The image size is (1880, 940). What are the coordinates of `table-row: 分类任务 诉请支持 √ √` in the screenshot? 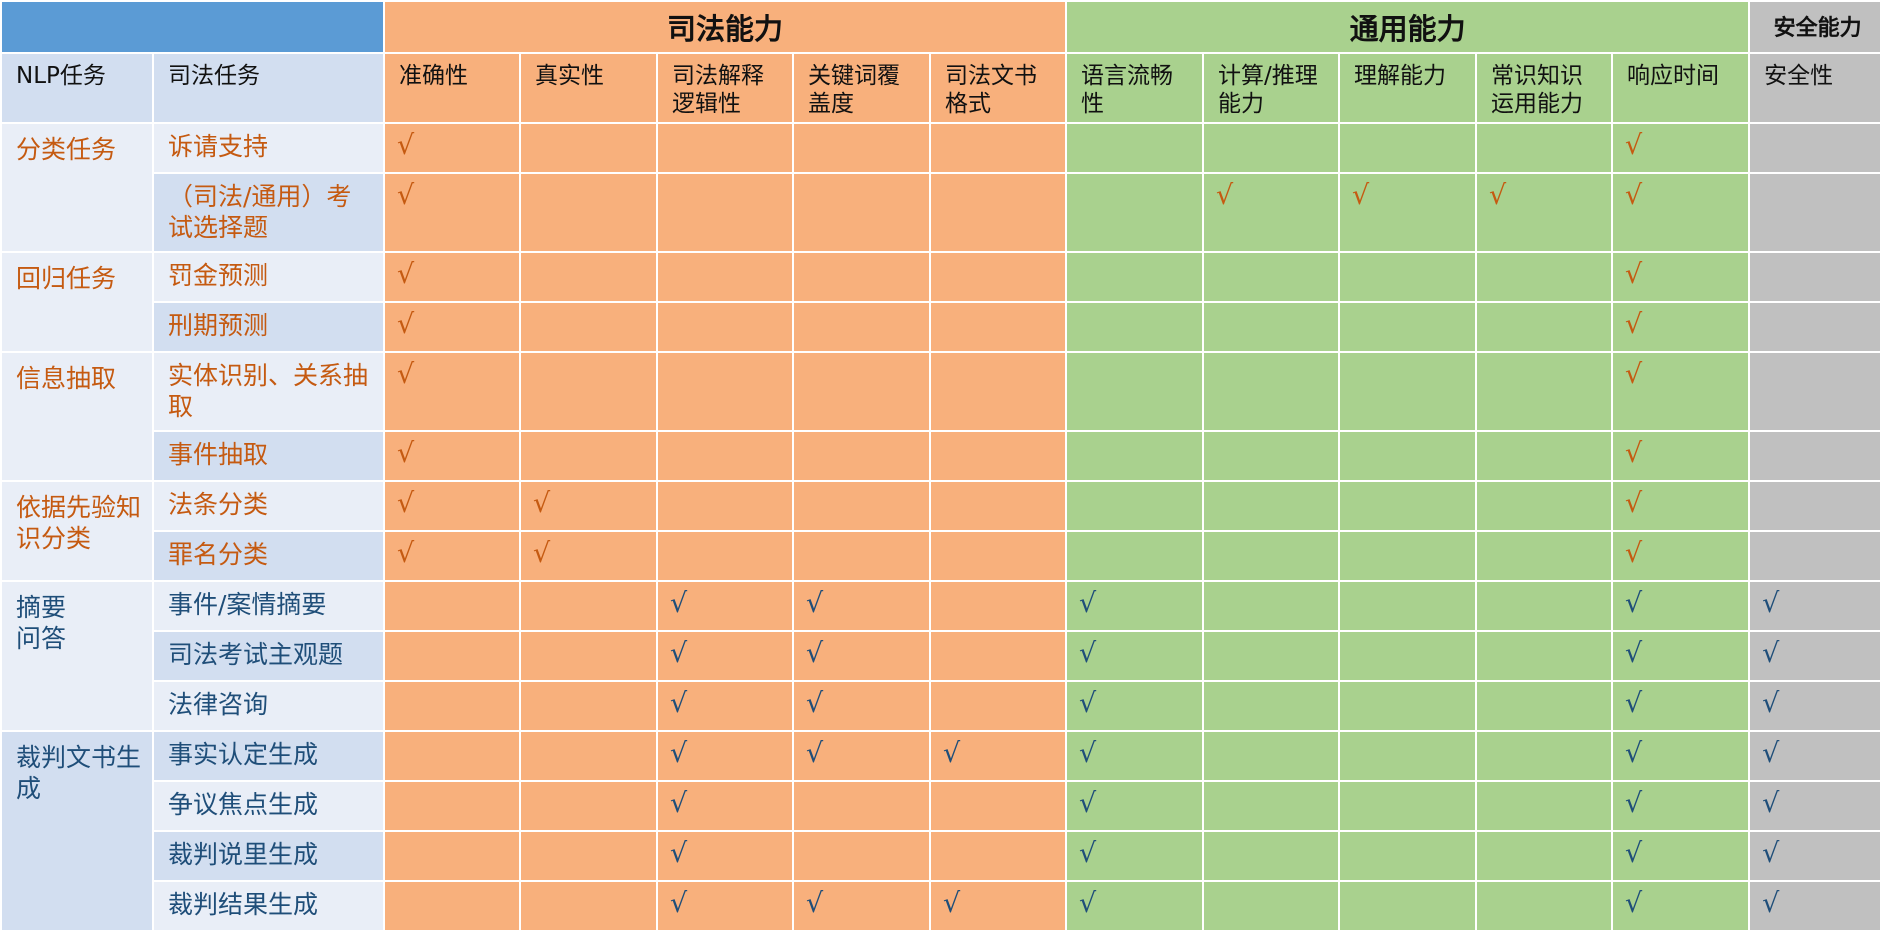 It's located at (940, 187).